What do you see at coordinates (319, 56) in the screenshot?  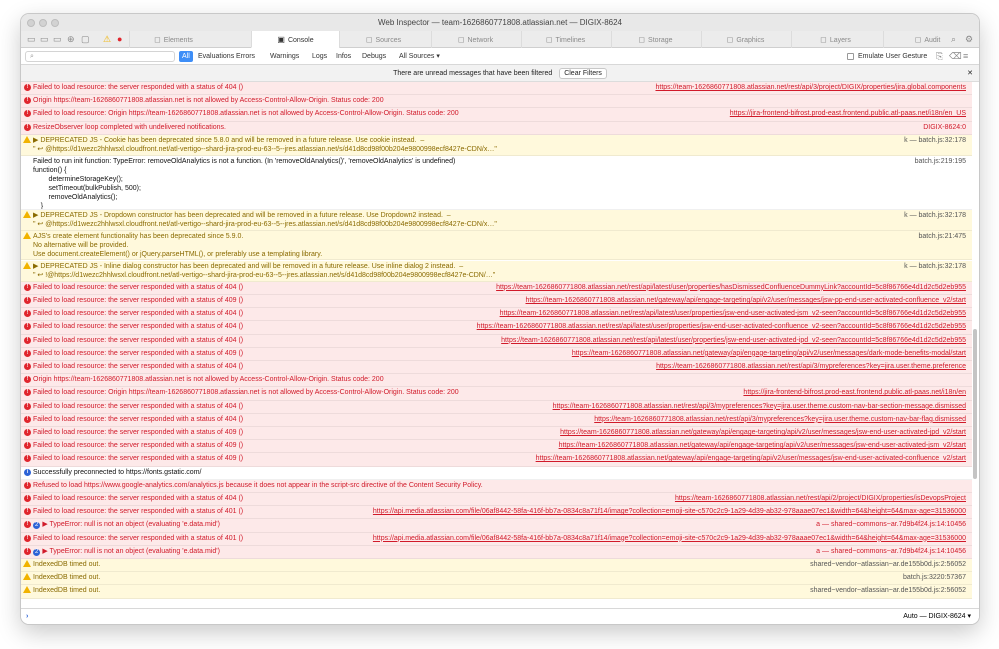 I see `filter-logs: Logs` at bounding box center [319, 56].